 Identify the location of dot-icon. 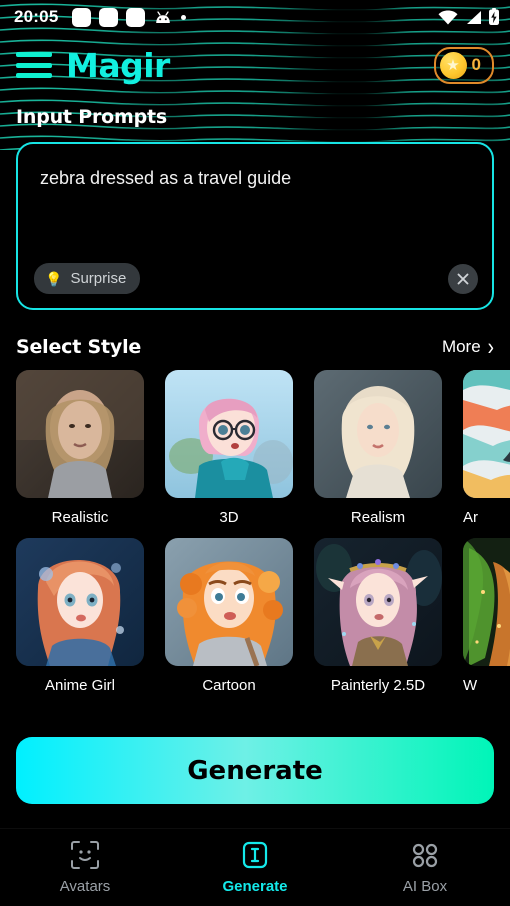
(184, 17).